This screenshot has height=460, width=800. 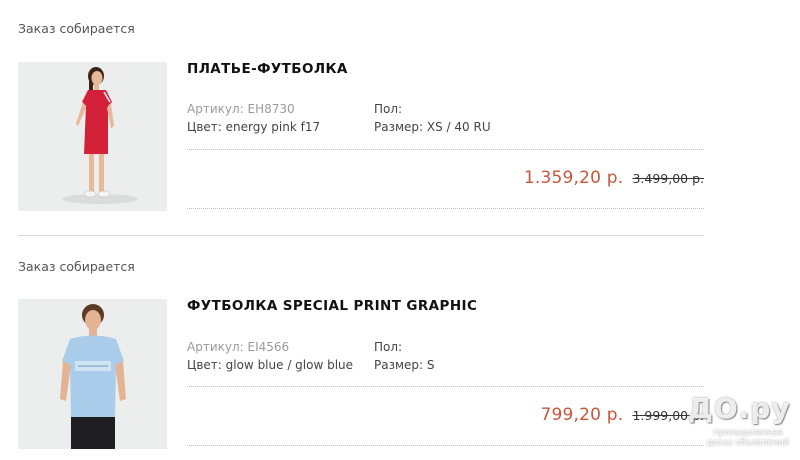 I want to click on size-line: Размер: S, so click(x=404, y=365).